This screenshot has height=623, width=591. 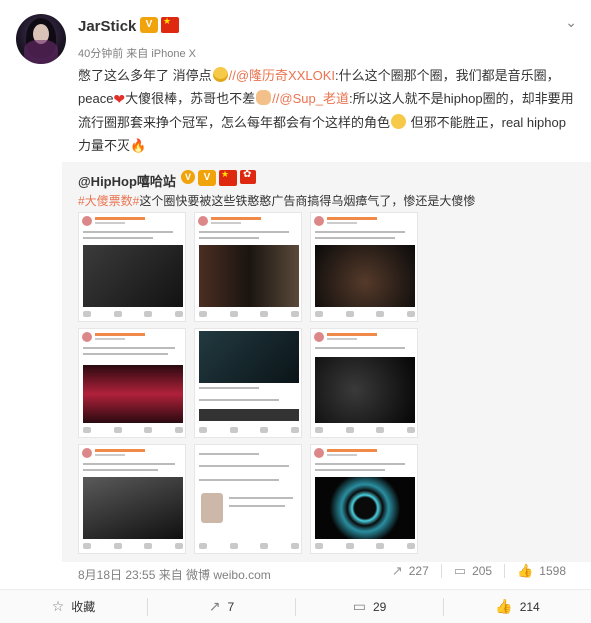 What do you see at coordinates (310, 98) in the screenshot?
I see `mention-link: //@Sup_老道` at bounding box center [310, 98].